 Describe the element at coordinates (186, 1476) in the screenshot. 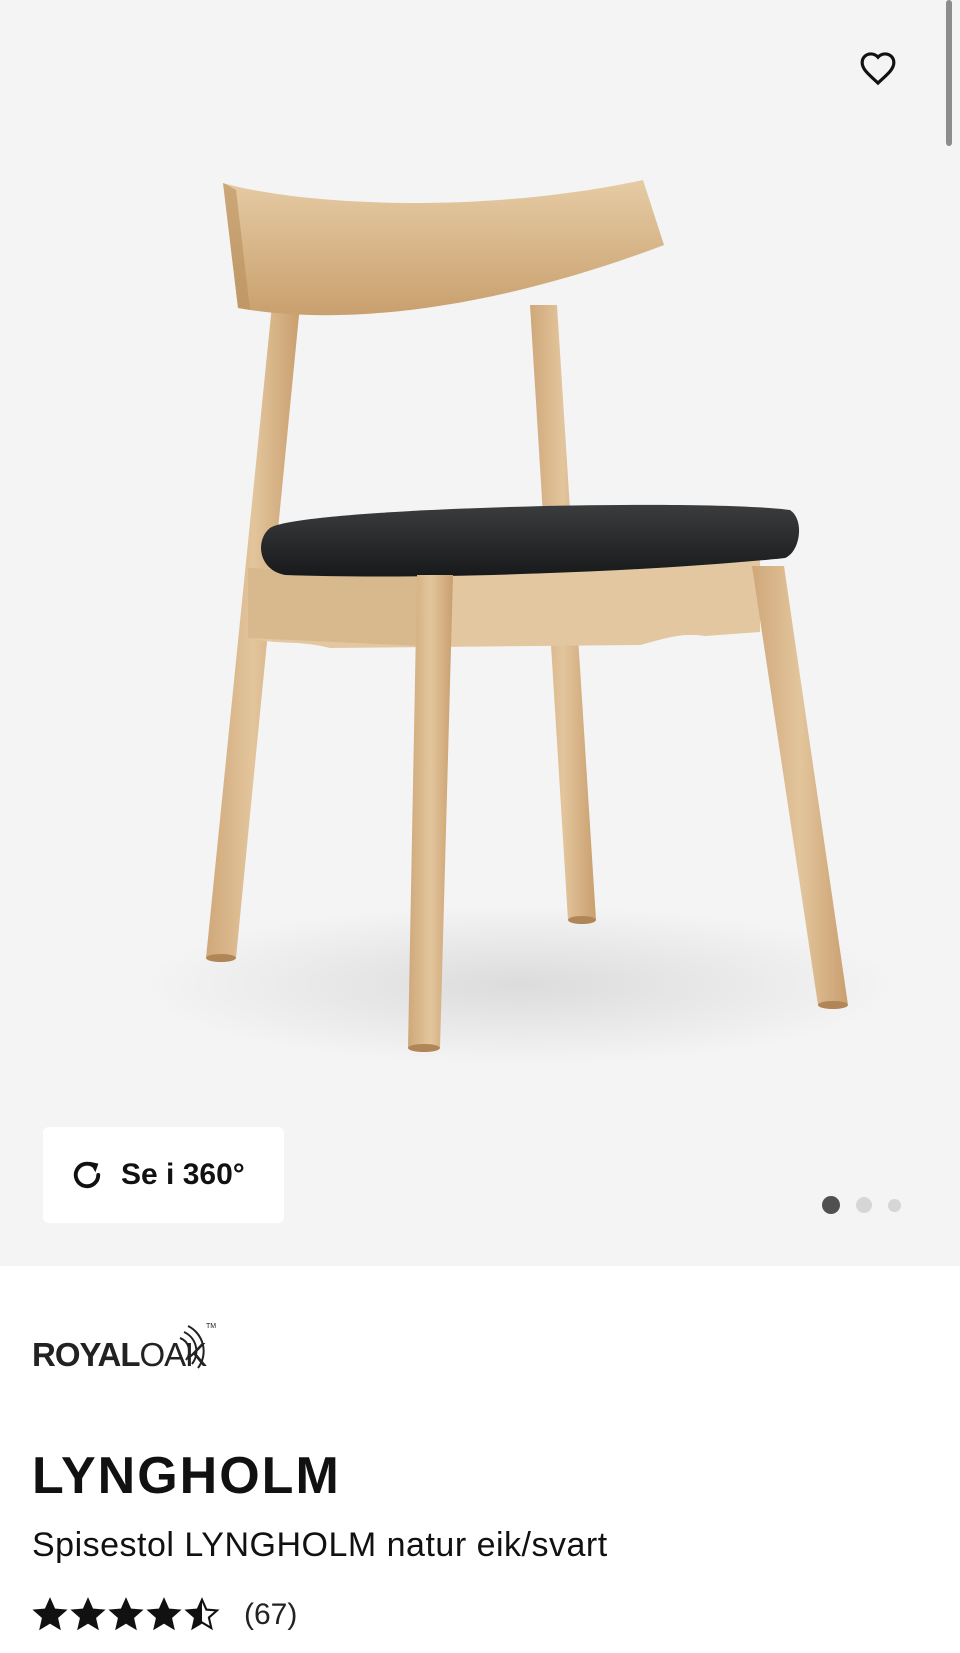

I see `product-title: LYNGHOLM` at that location.